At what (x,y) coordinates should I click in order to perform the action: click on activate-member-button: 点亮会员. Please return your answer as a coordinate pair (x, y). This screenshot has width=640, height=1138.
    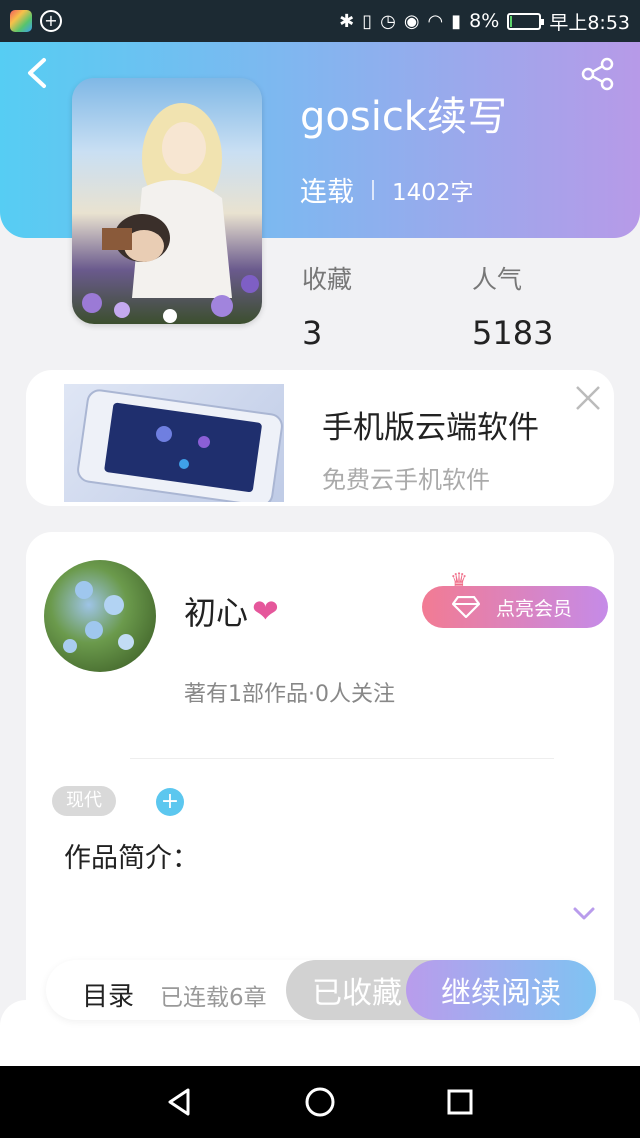
    Looking at the image, I should click on (515, 607).